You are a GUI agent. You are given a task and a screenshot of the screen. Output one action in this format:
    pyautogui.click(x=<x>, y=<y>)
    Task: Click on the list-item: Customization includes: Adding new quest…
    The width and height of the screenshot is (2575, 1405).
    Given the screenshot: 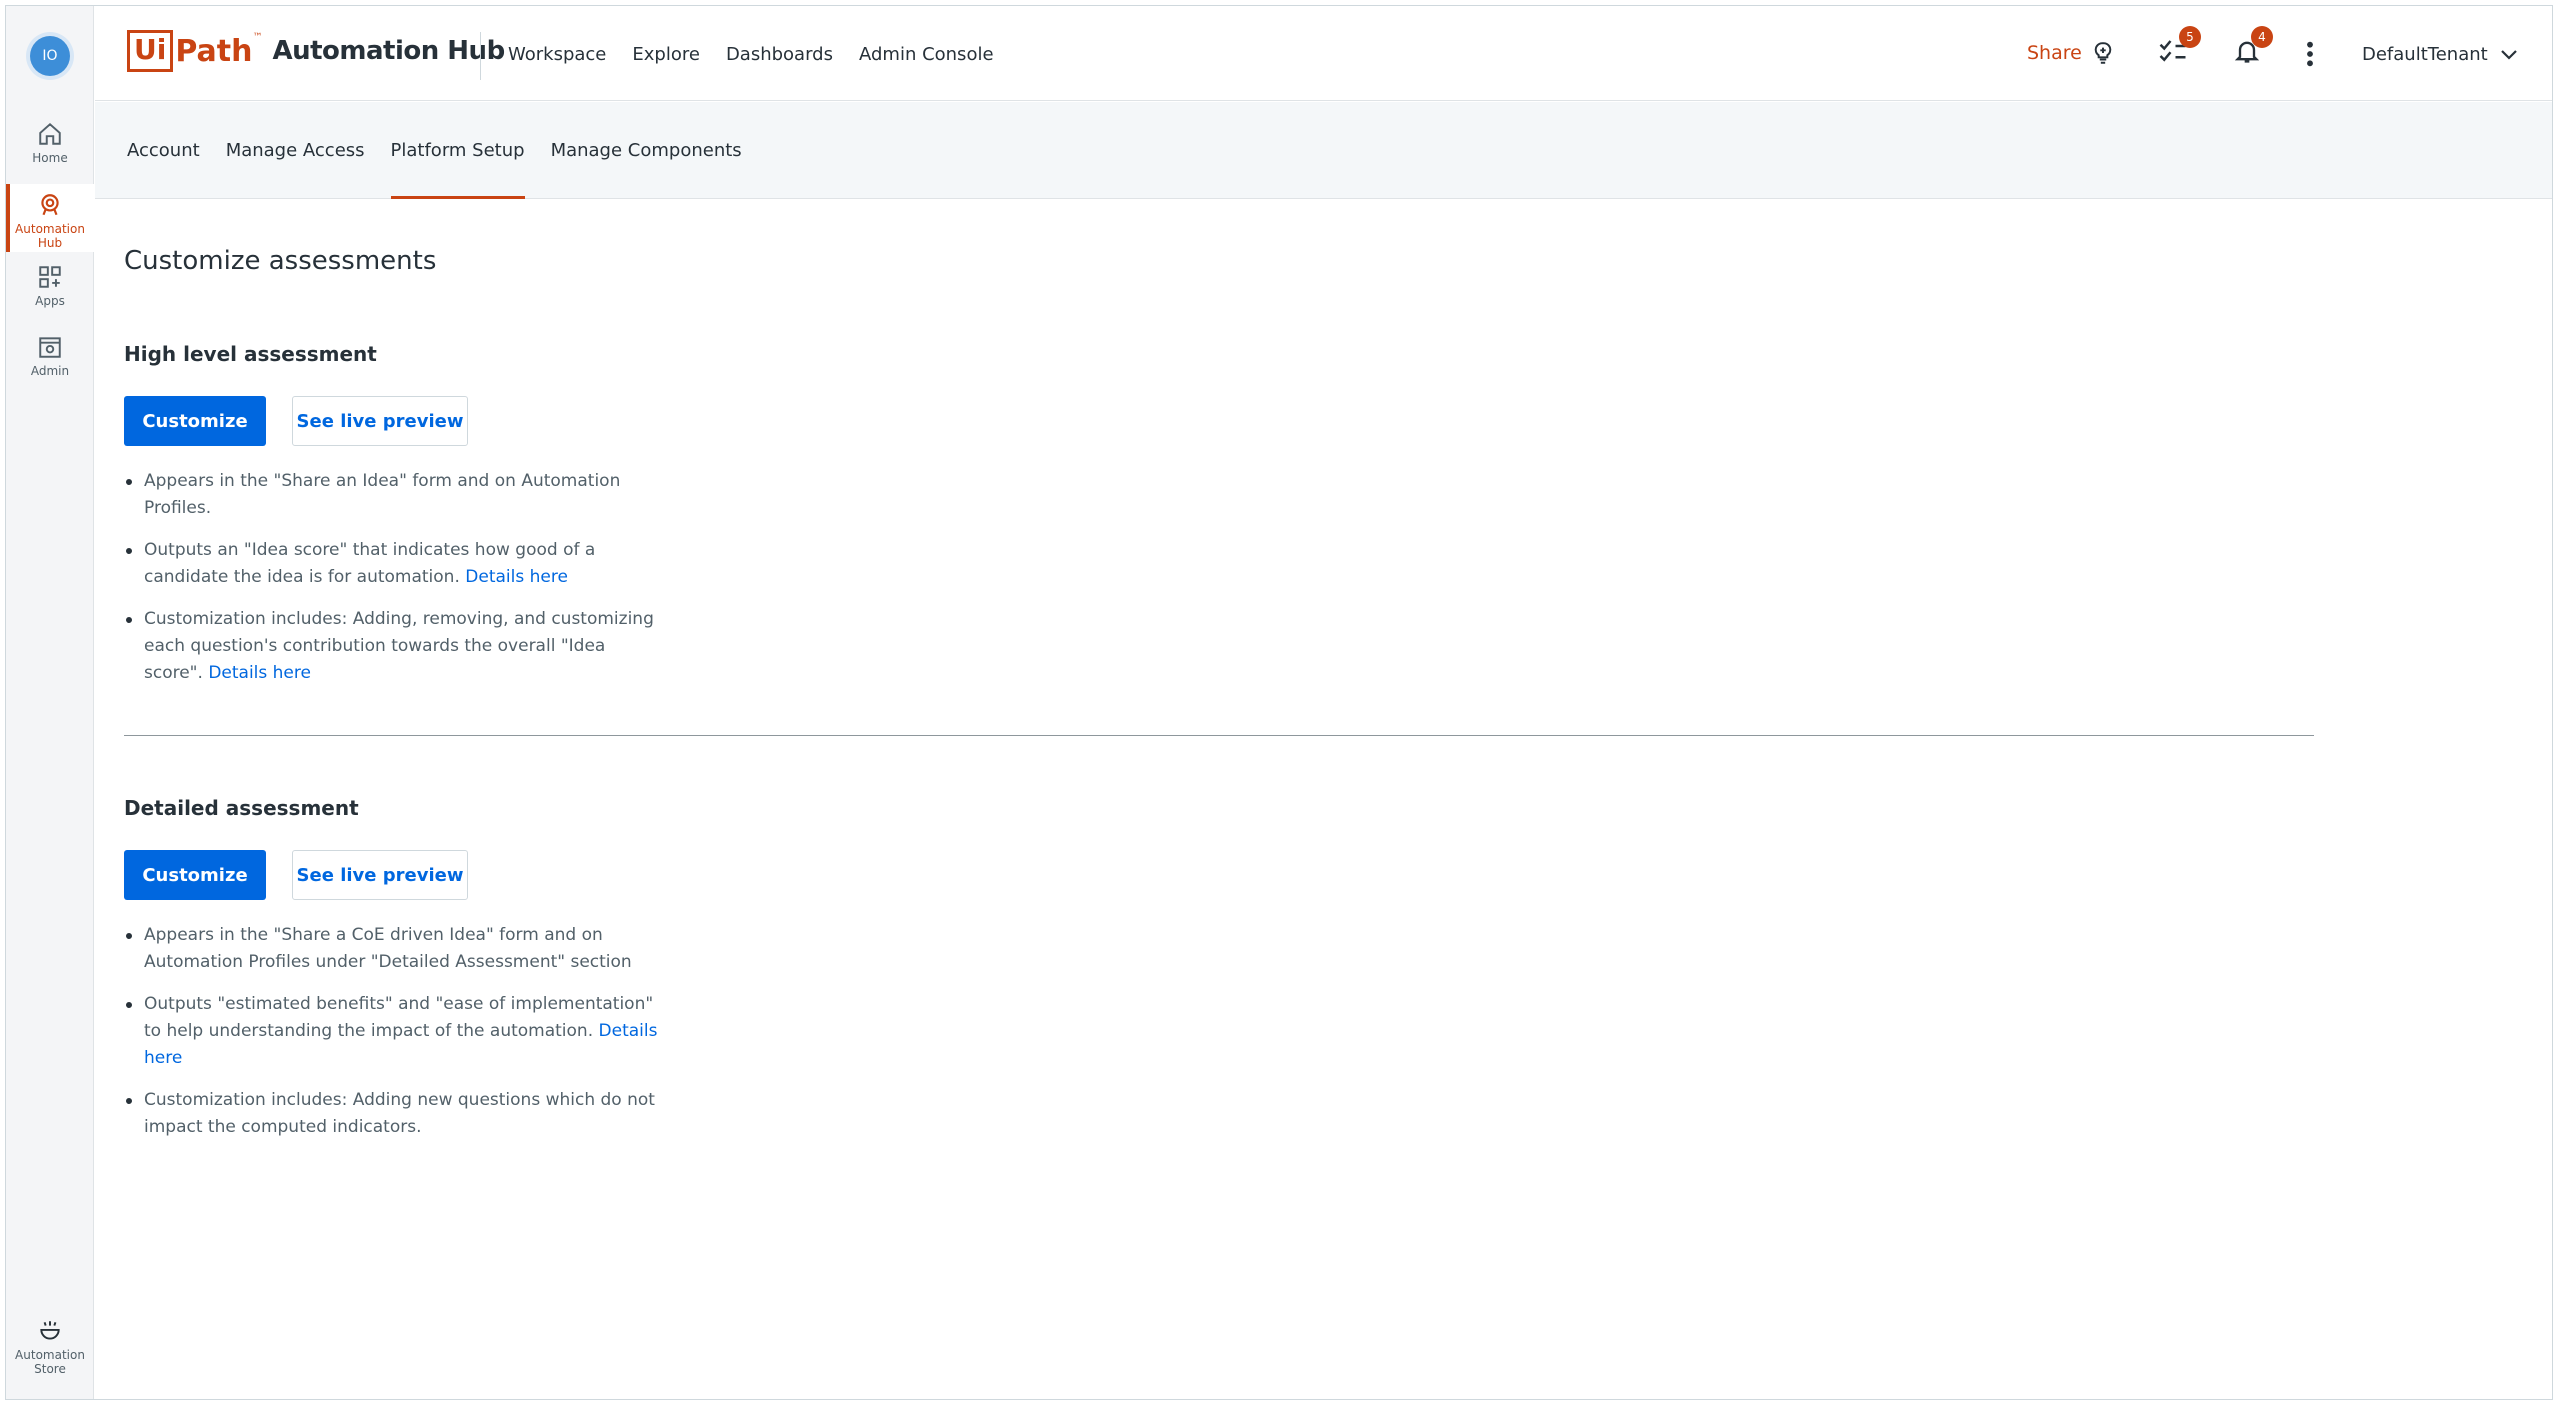 What is the action you would take?
    pyautogui.click(x=394, y=1114)
    